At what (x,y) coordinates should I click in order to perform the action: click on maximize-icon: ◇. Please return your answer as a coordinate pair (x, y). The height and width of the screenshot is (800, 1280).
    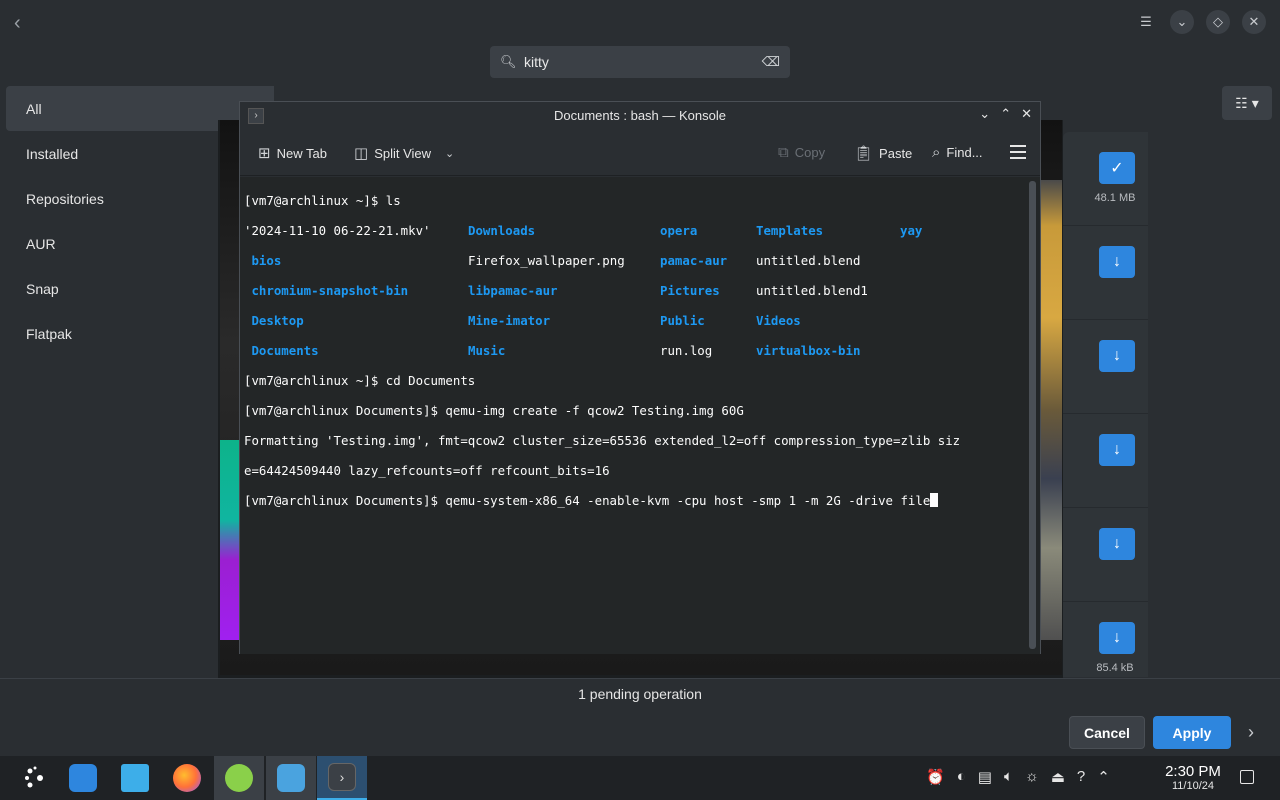
    Looking at the image, I should click on (1218, 22).